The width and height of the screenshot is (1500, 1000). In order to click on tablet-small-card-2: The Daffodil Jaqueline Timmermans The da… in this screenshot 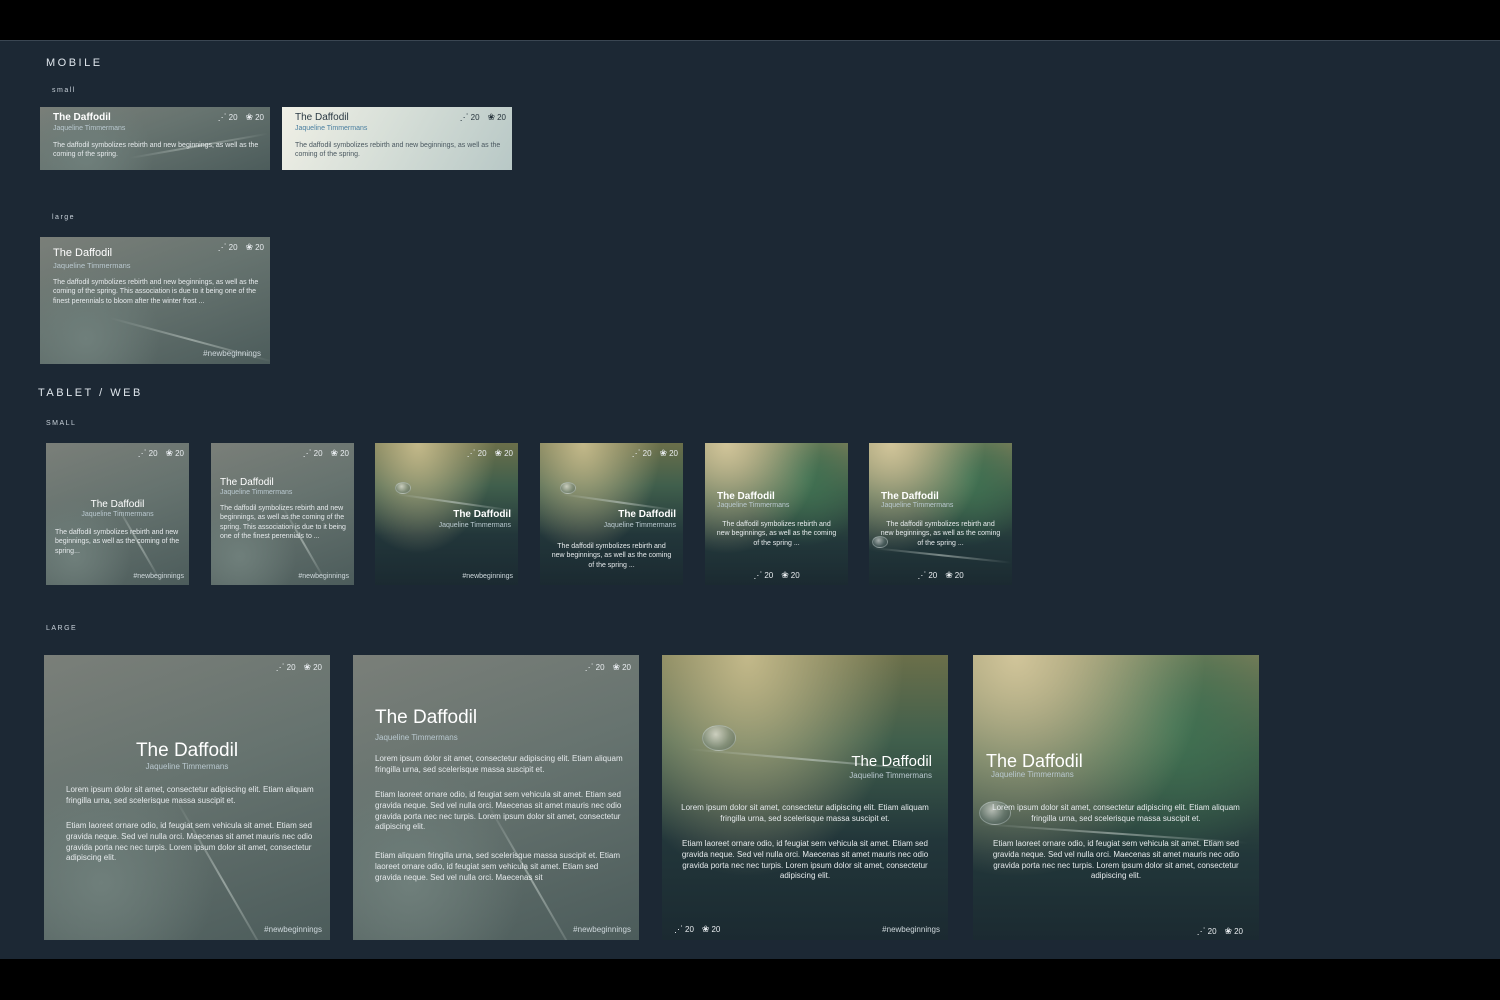, I will do `click(282, 514)`.